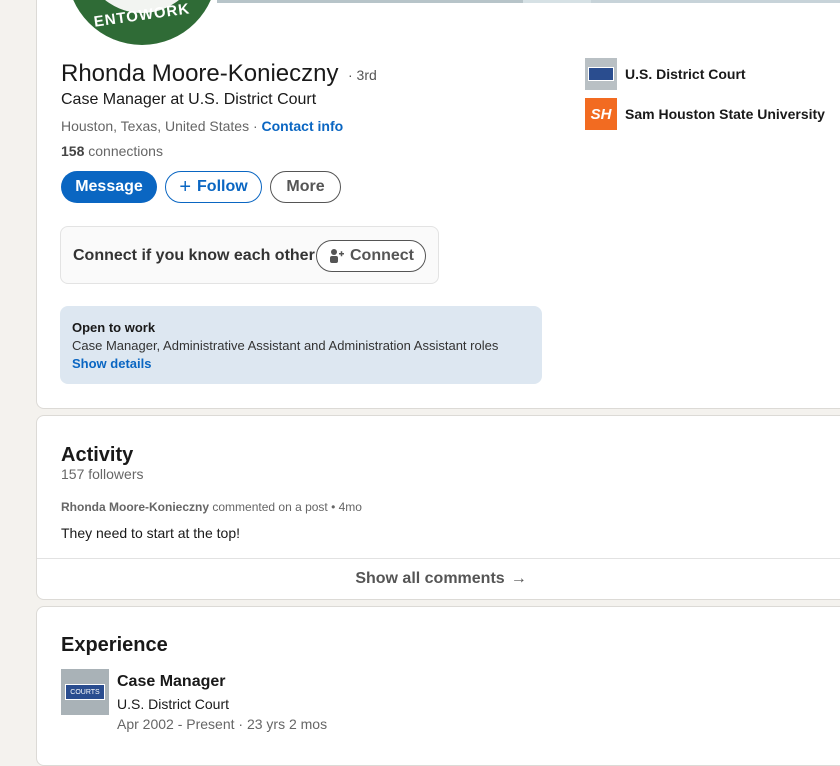 This screenshot has width=840, height=766. Describe the element at coordinates (189, 99) in the screenshot. I see `profile-headline: Case Manager at U.S. District Court` at that location.